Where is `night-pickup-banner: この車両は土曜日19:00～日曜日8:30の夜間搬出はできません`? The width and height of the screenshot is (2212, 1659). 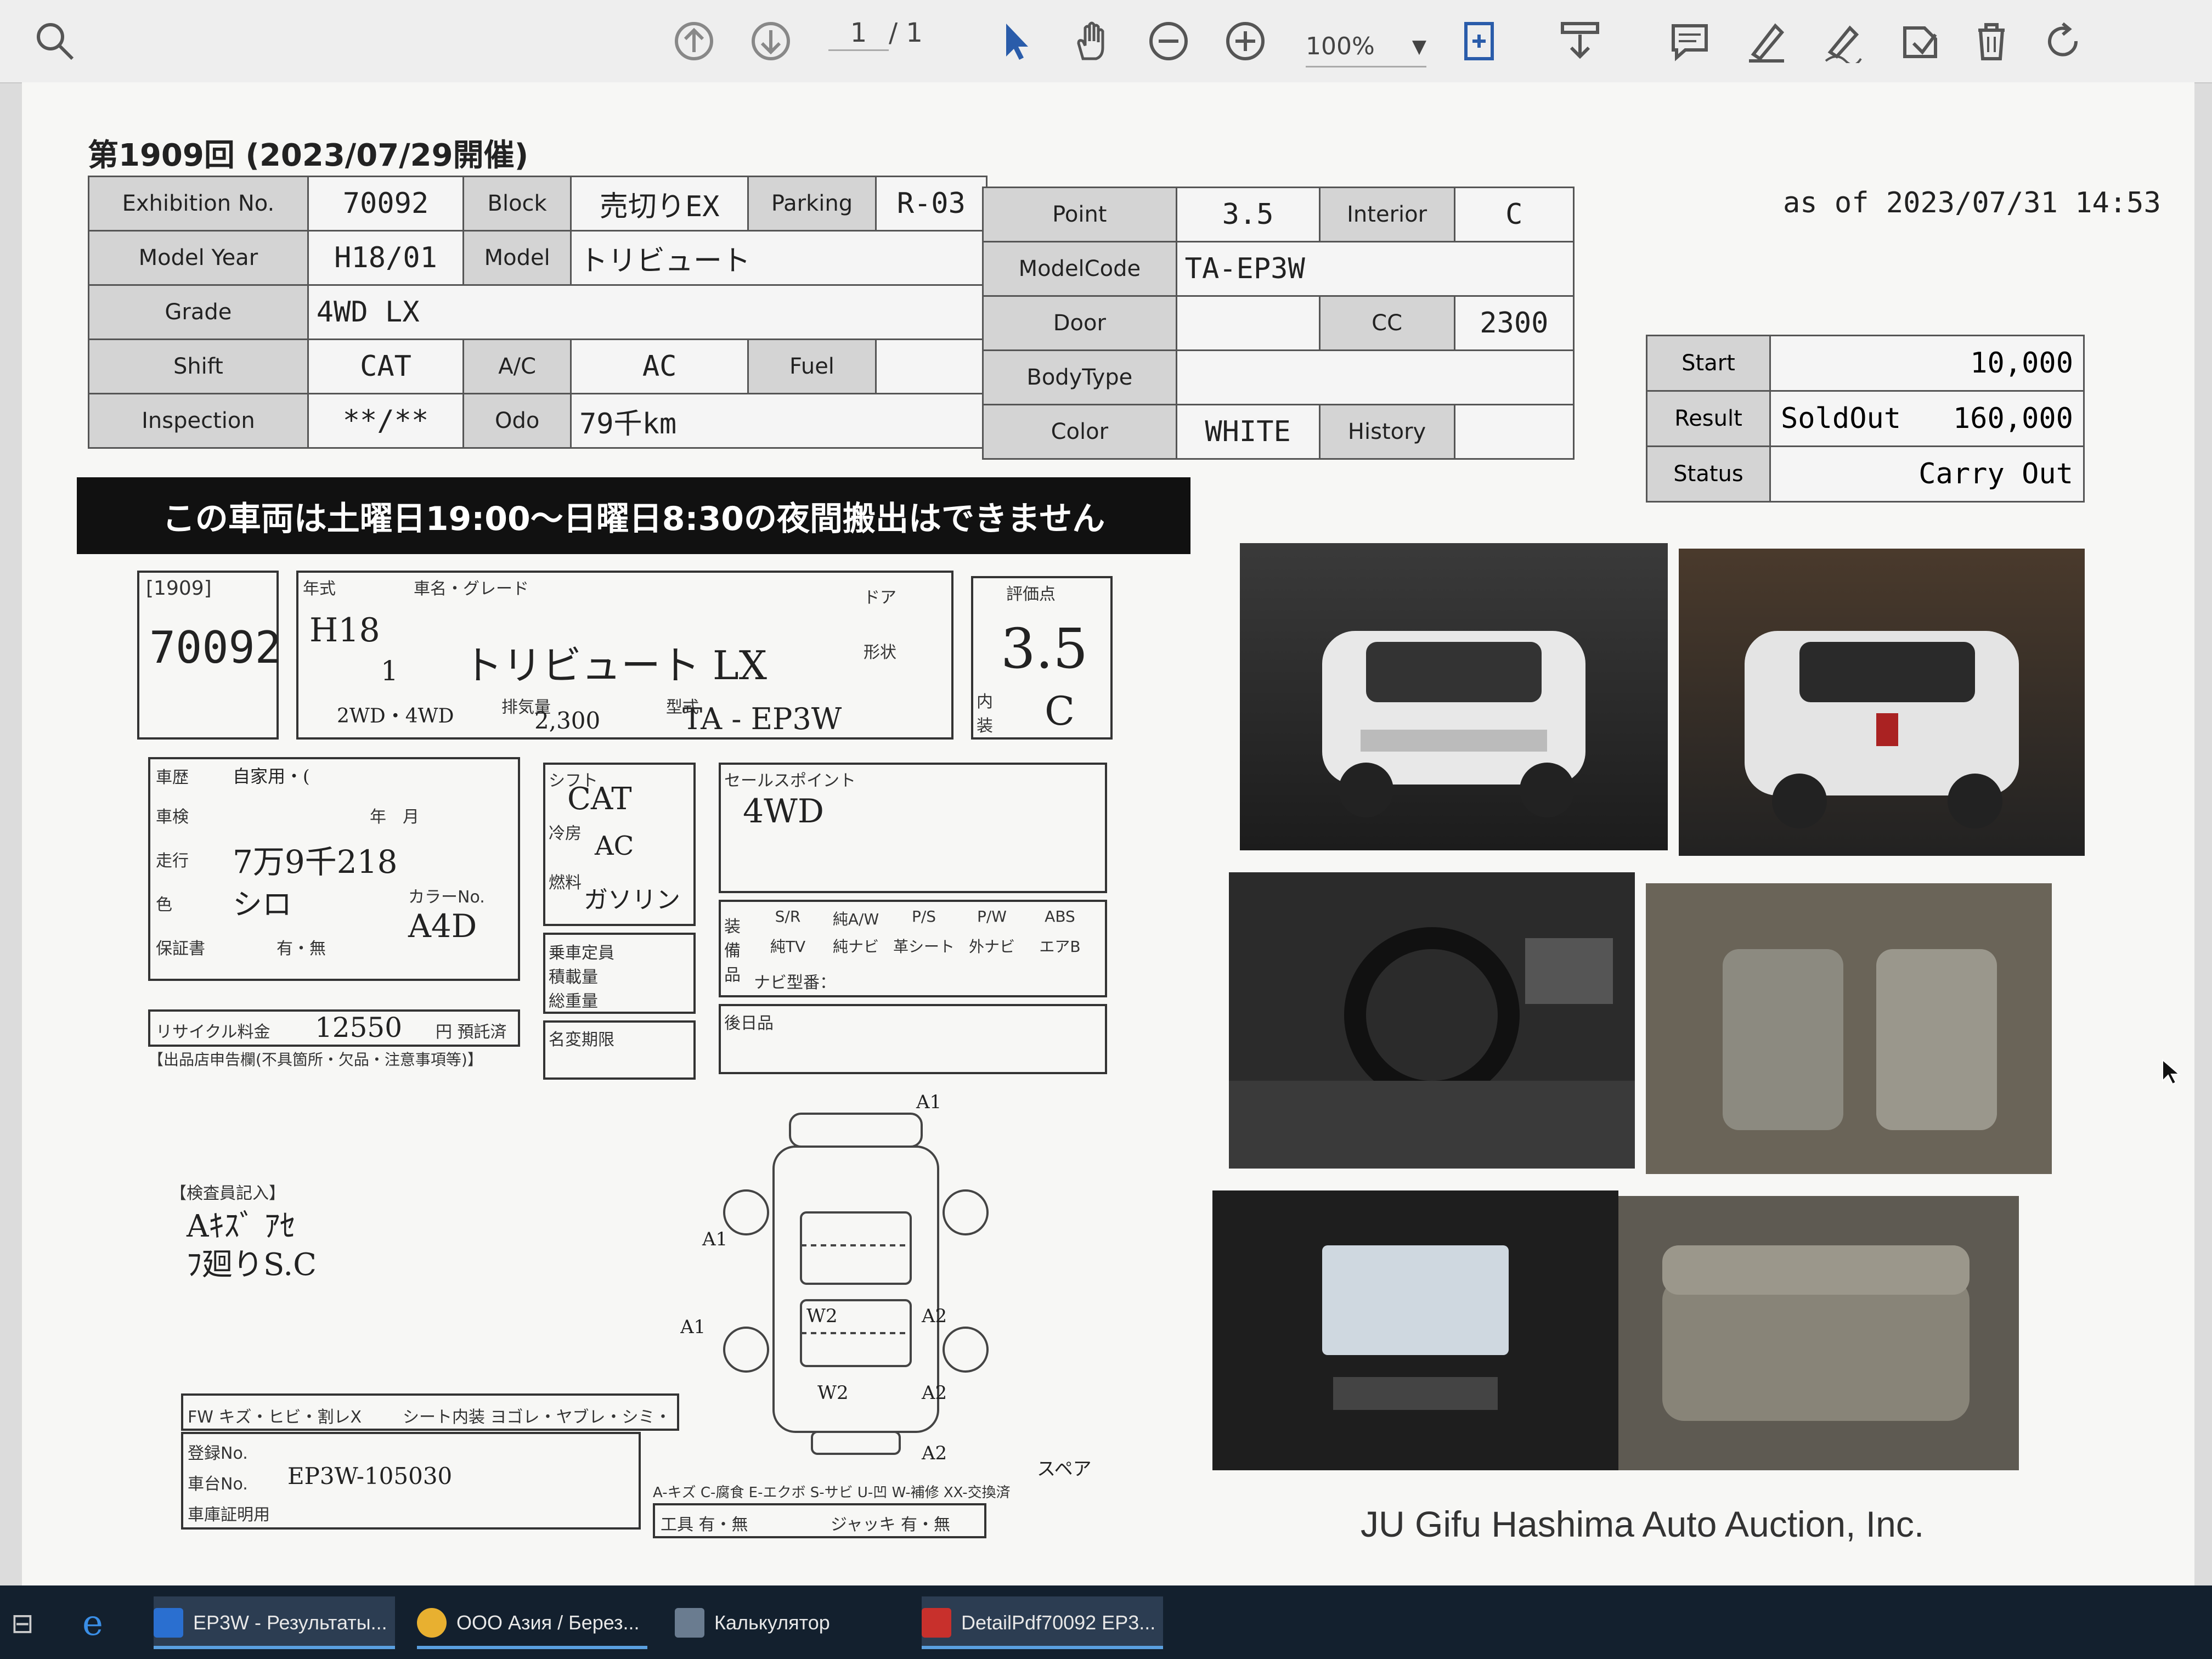 night-pickup-banner: この車両は土曜日19:00～日曜日8:30の夜間搬出はできません is located at coordinates (634, 515).